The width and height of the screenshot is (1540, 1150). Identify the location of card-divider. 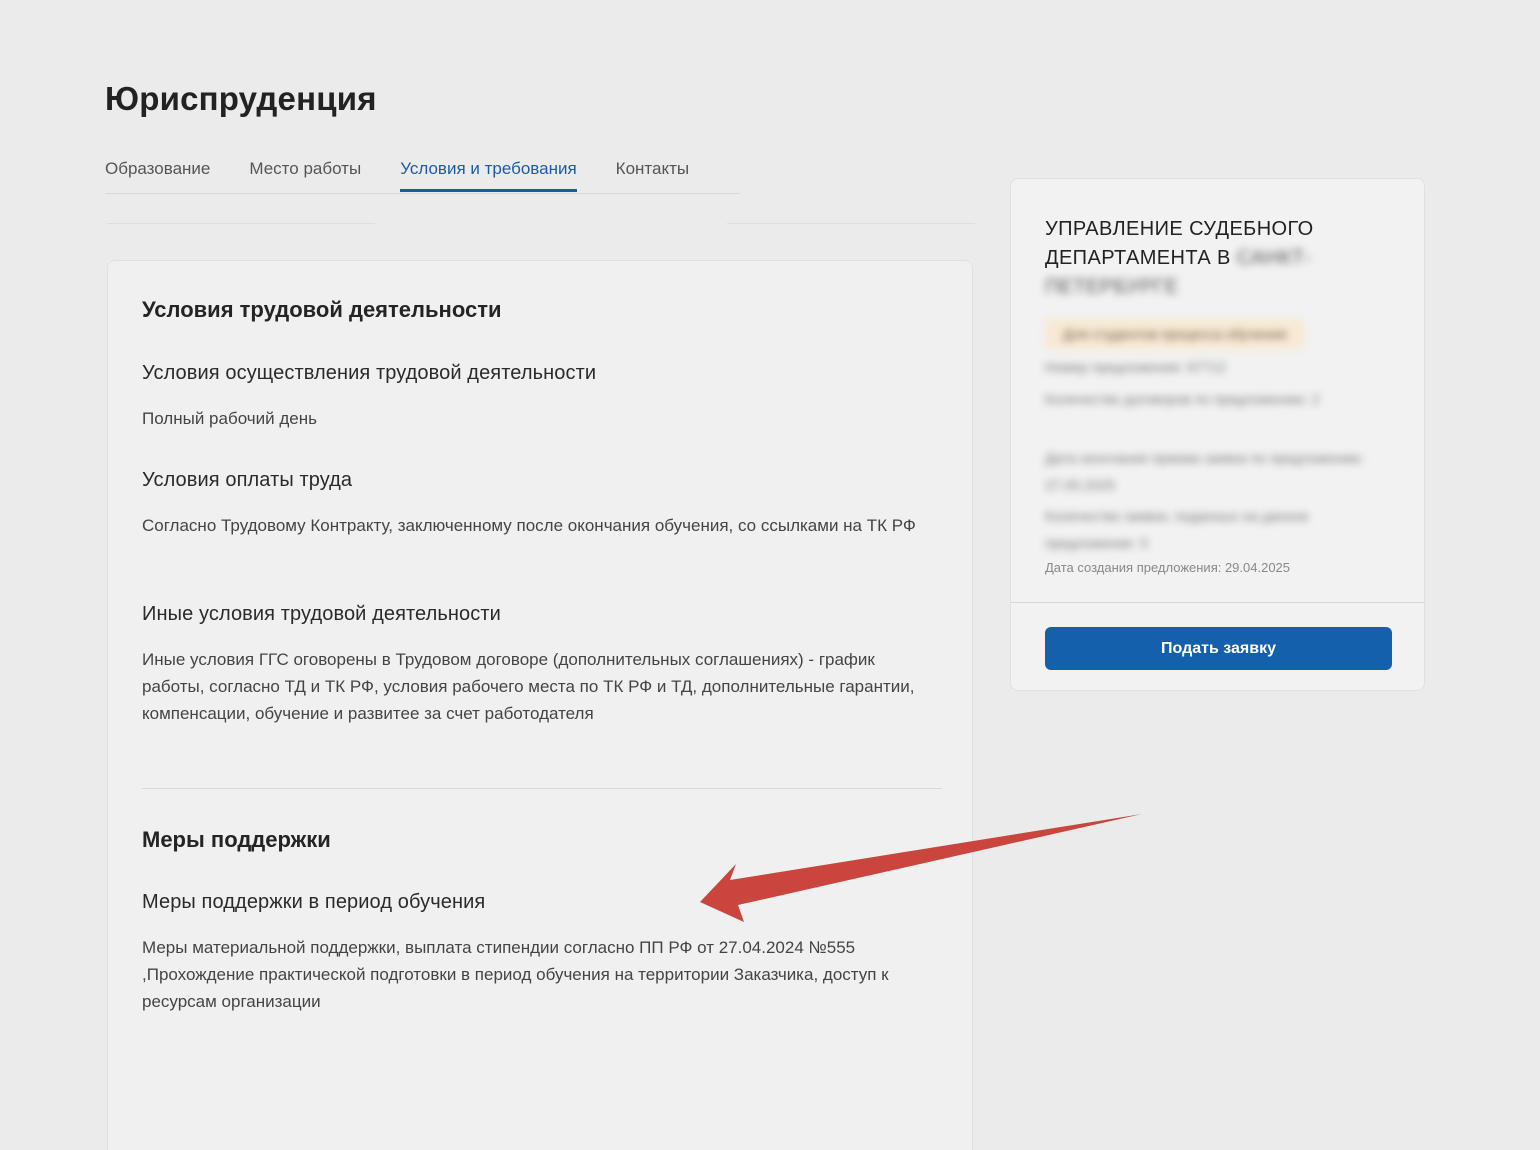
(1217, 602).